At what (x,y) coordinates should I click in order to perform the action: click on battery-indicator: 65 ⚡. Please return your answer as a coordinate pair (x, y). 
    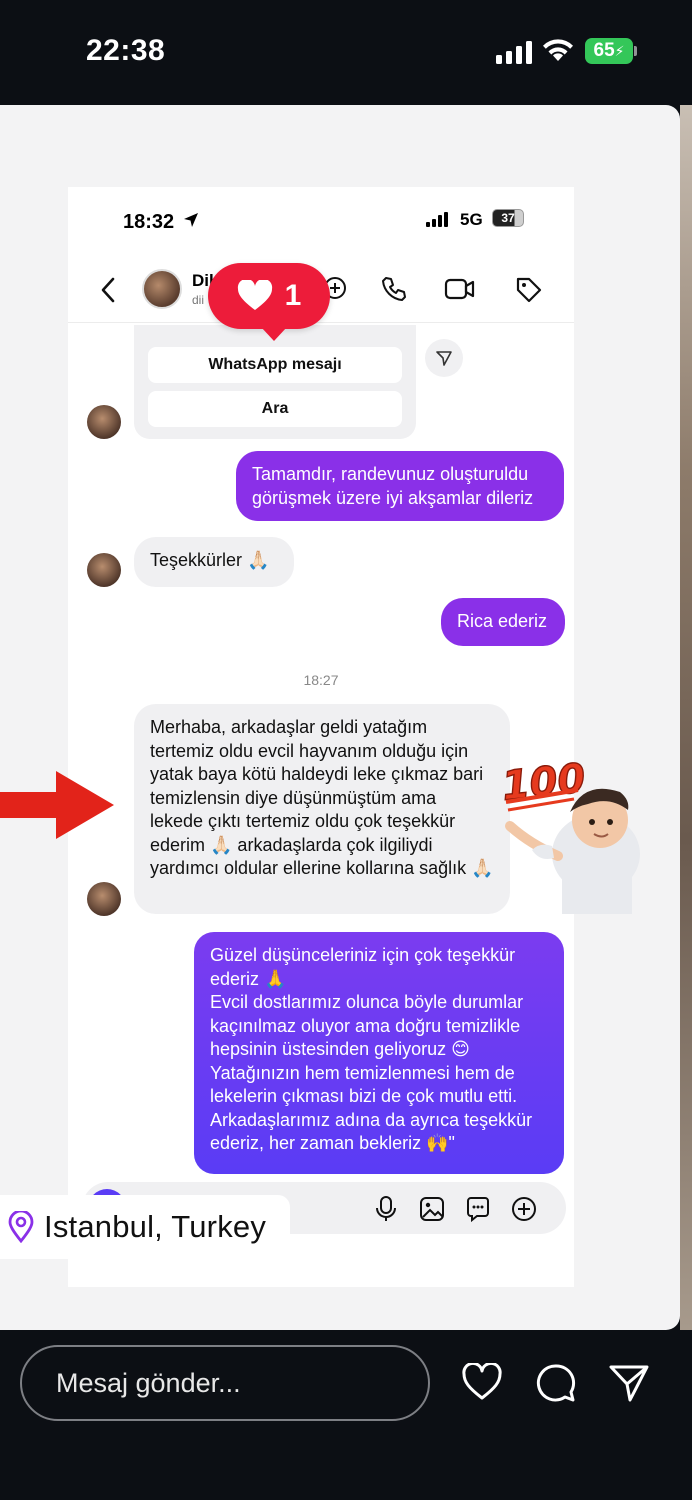
    Looking at the image, I should click on (609, 51).